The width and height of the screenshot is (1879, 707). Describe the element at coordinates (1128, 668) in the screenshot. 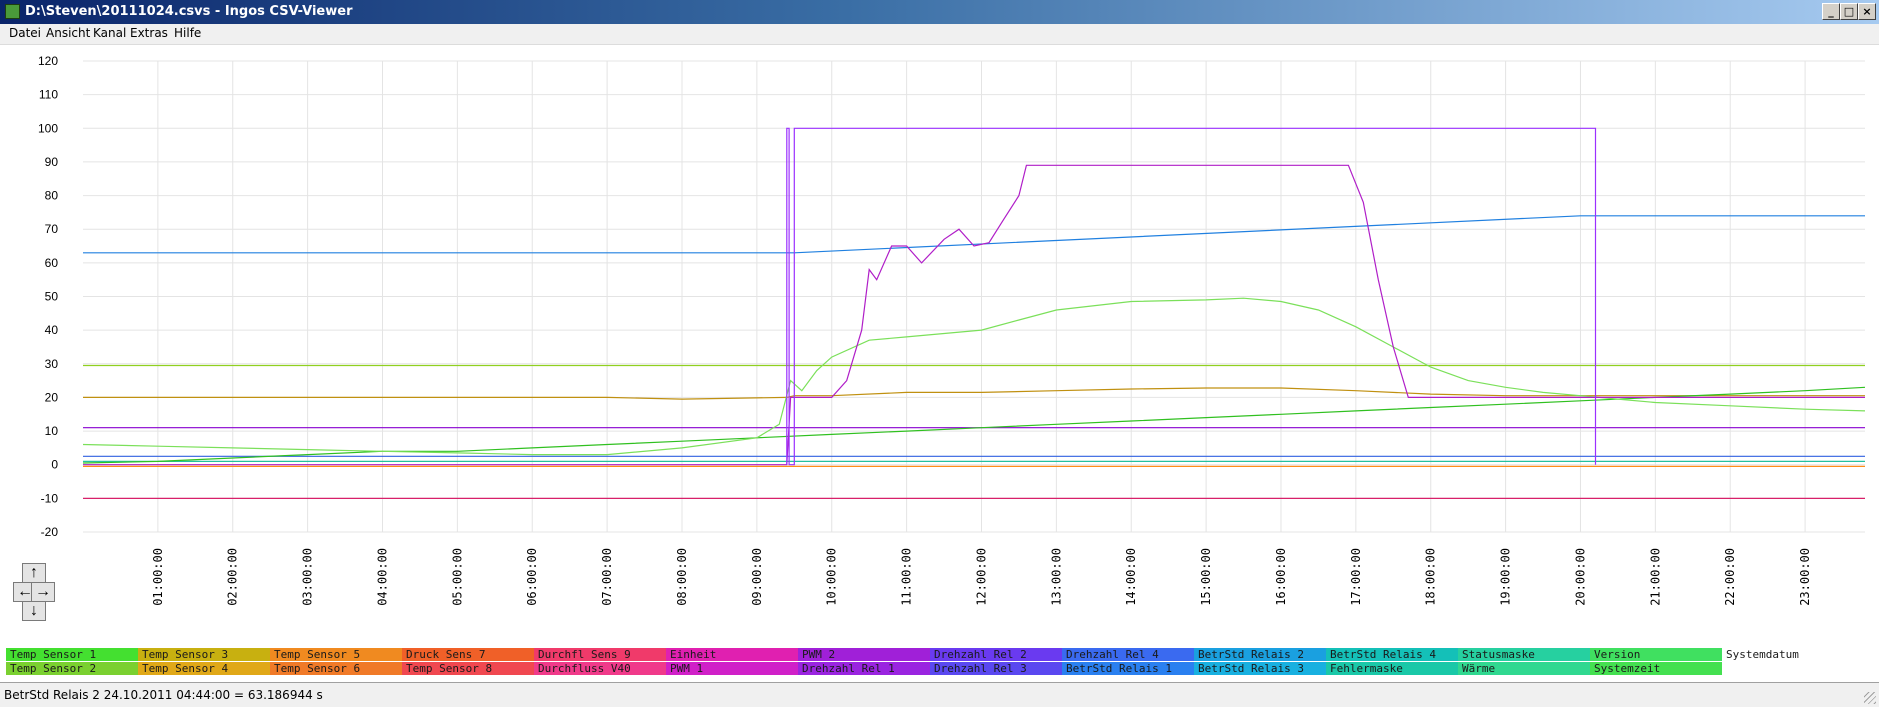

I see `legend-item: BetrStd Relais 1` at that location.